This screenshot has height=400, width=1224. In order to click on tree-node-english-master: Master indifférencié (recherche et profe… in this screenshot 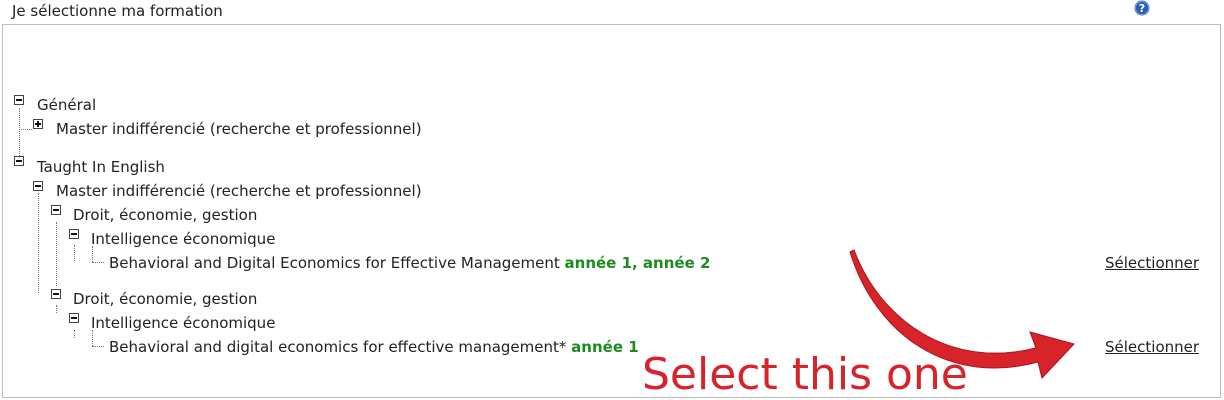, I will do `click(239, 191)`.